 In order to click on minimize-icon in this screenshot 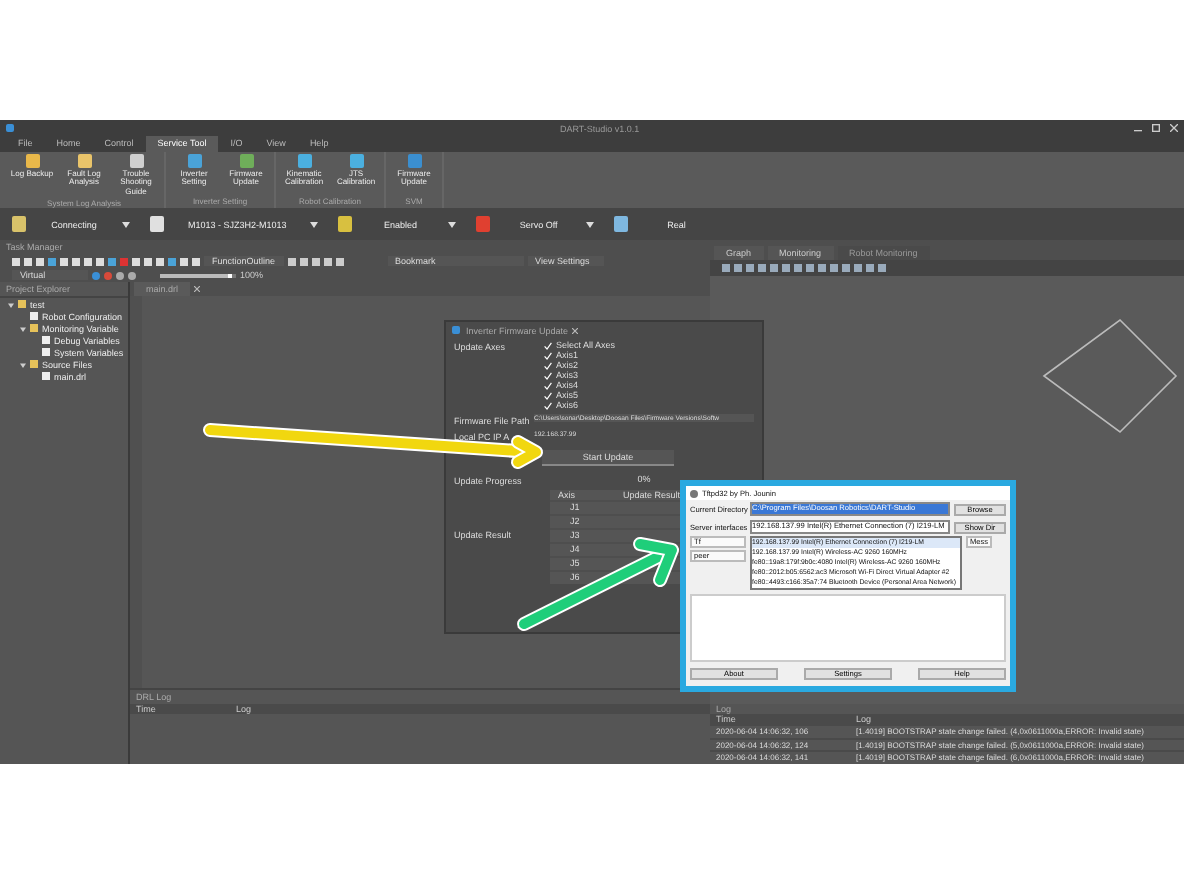, I will do `click(1138, 128)`.